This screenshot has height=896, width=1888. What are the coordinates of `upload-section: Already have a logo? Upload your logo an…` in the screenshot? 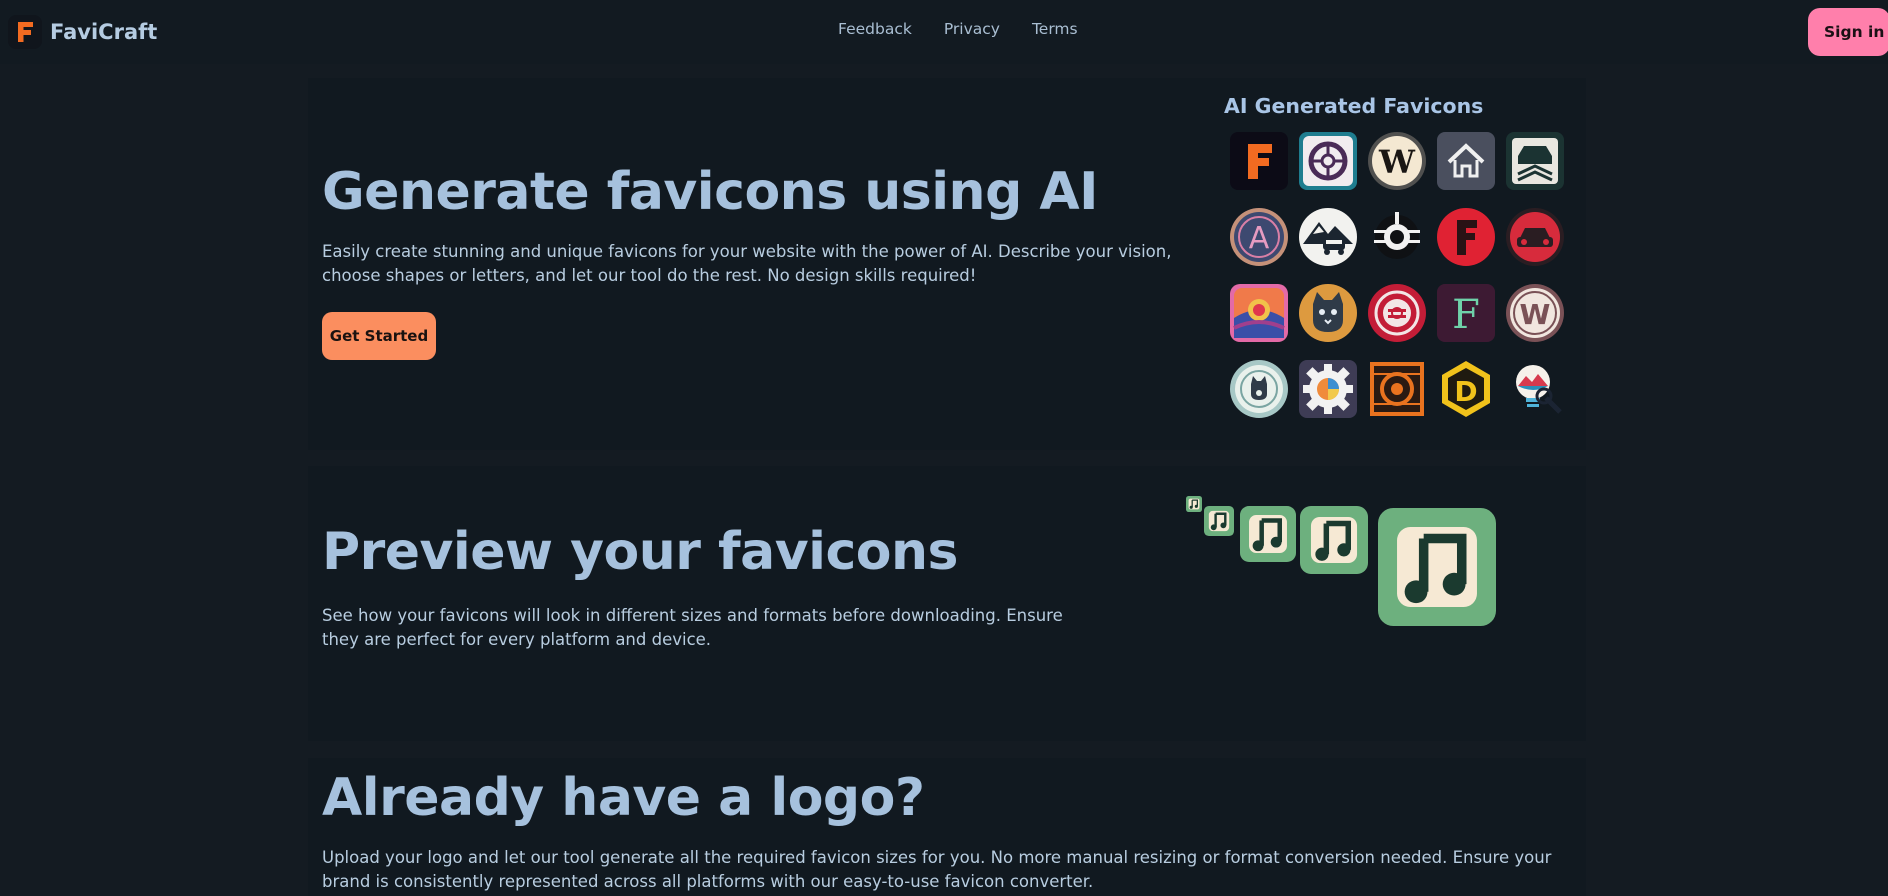 It's located at (947, 827).